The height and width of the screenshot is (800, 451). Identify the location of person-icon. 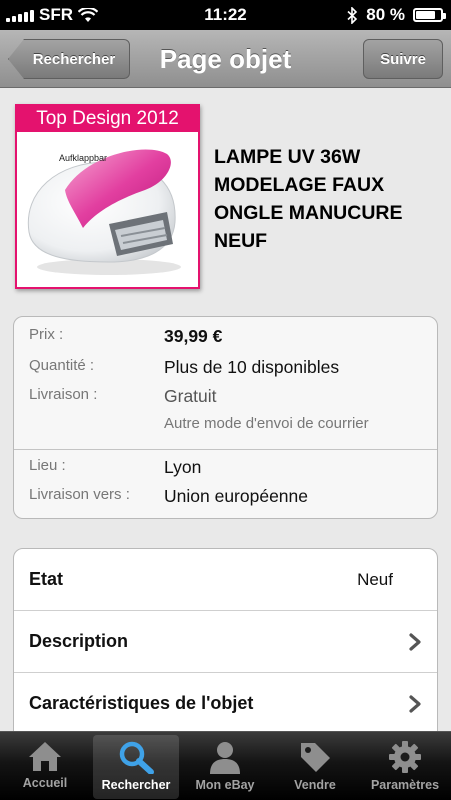
(225, 758).